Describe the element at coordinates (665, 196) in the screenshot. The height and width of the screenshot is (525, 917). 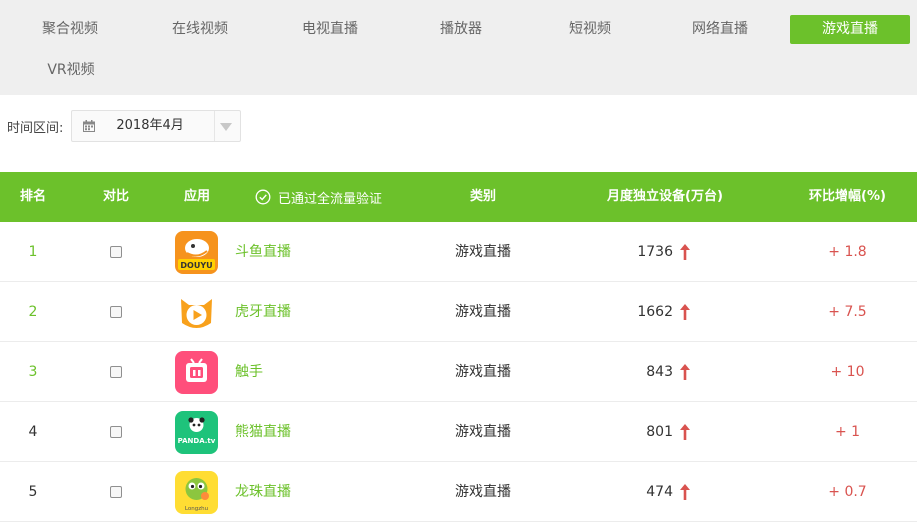
I see `header-devices: 月度独立设备(万台)` at that location.